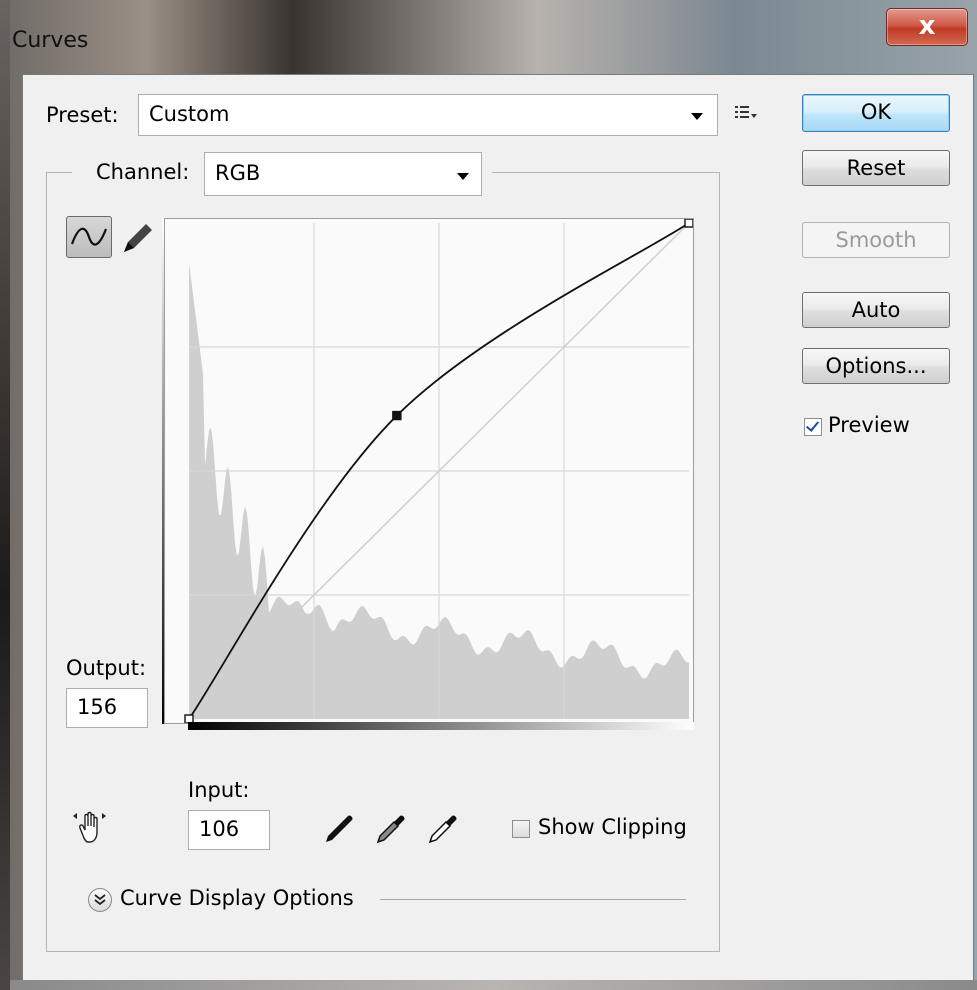  I want to click on on-image-adjust-hand-icon, so click(90, 830).